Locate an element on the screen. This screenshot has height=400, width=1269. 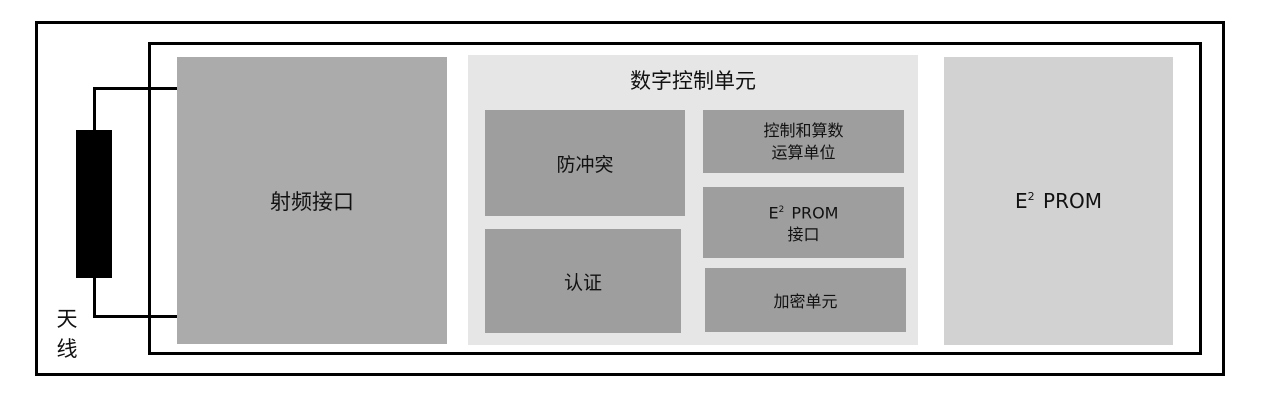
eeprom-interface-block: E2 PROM 接口 is located at coordinates (803, 222).